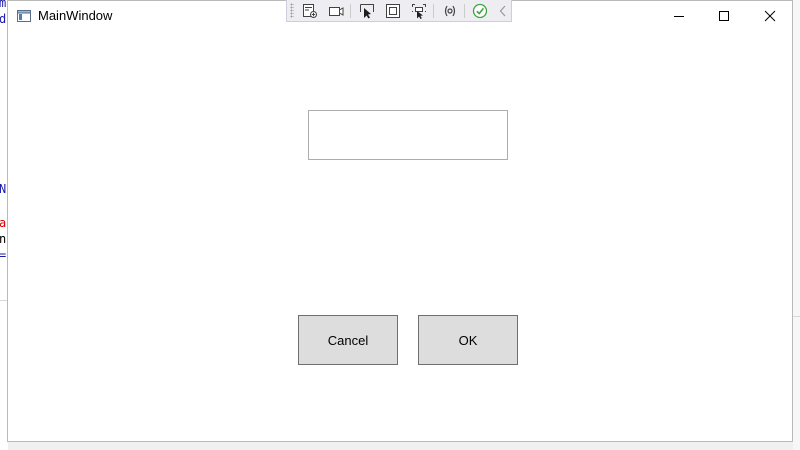 This screenshot has width=800, height=450. I want to click on close-icon, so click(770, 16).